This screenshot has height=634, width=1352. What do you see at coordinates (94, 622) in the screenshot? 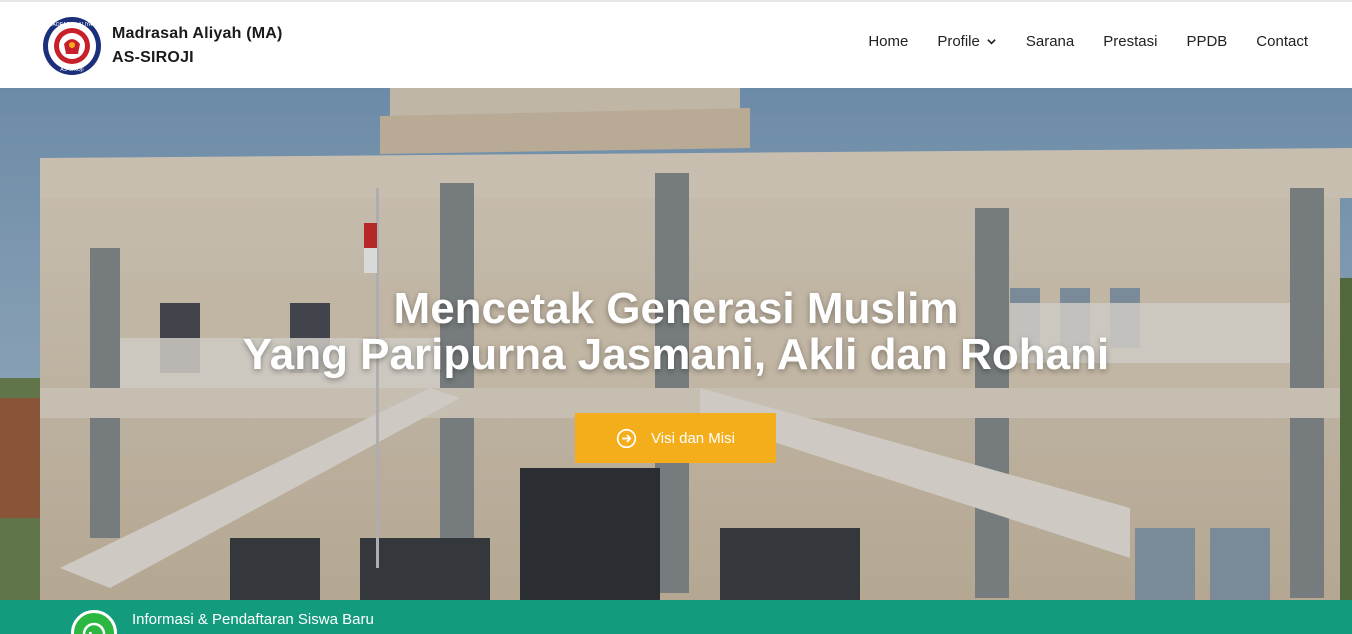
I see `whatsapp-icon` at bounding box center [94, 622].